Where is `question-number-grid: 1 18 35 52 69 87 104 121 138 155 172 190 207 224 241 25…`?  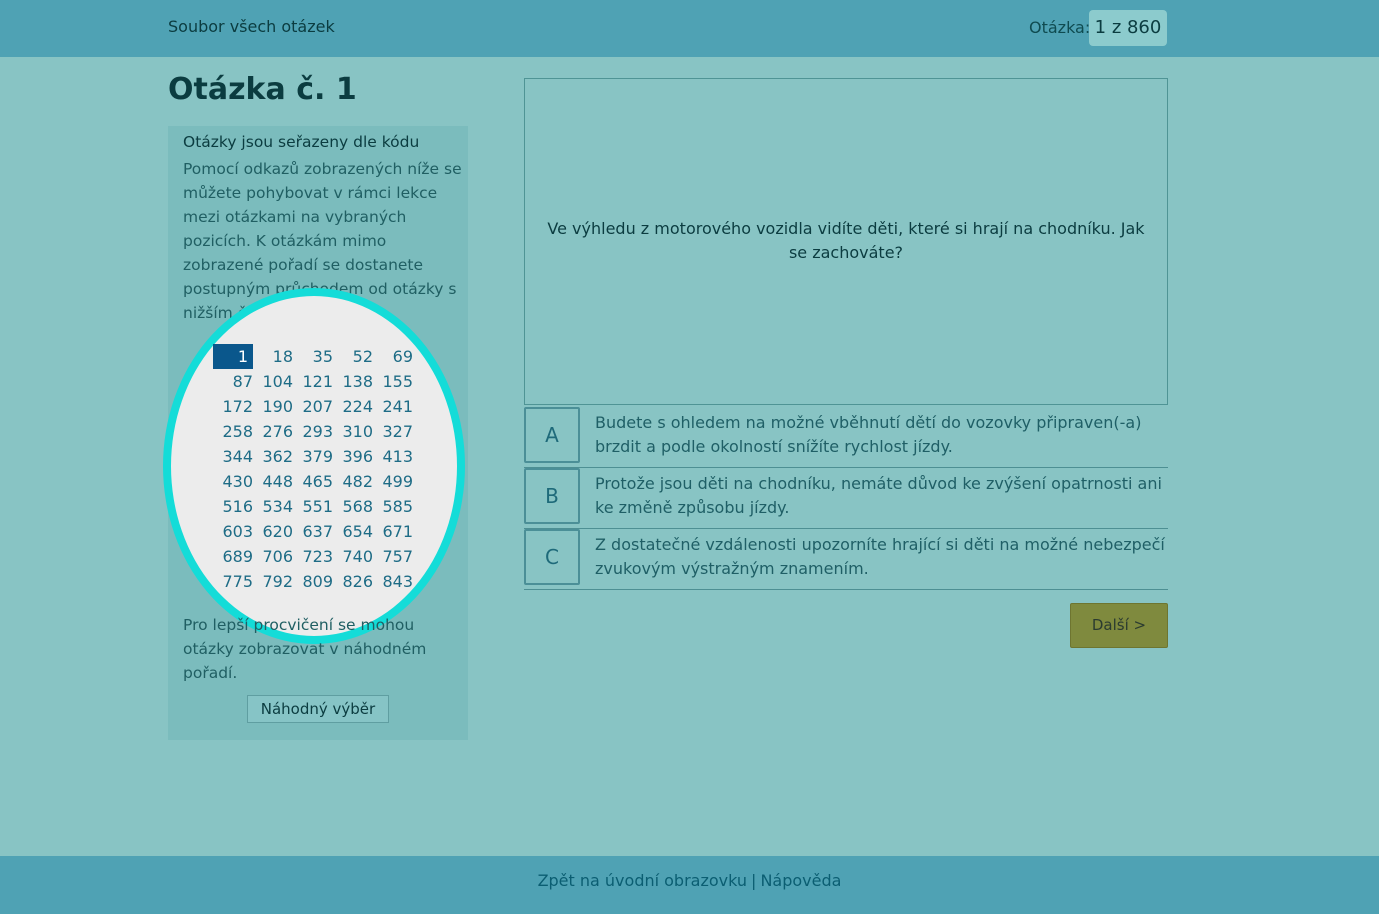
question-number-grid: 1 18 35 52 69 87 104 121 138 155 172 190 207 224 241 25… is located at coordinates (313, 469).